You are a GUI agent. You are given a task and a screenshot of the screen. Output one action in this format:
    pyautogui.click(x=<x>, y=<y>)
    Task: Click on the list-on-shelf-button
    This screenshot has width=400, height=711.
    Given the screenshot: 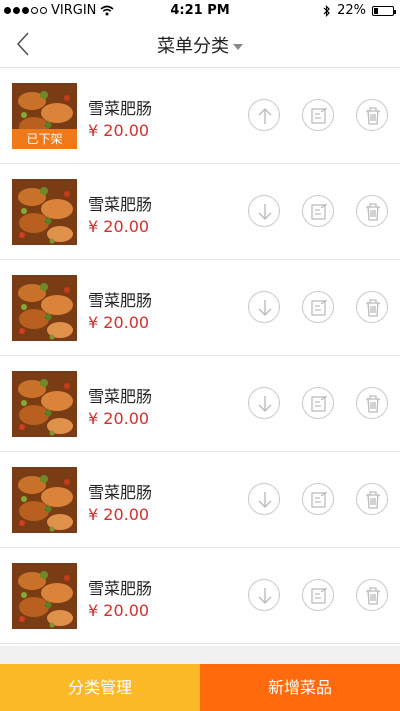 What is the action you would take?
    pyautogui.click(x=264, y=115)
    